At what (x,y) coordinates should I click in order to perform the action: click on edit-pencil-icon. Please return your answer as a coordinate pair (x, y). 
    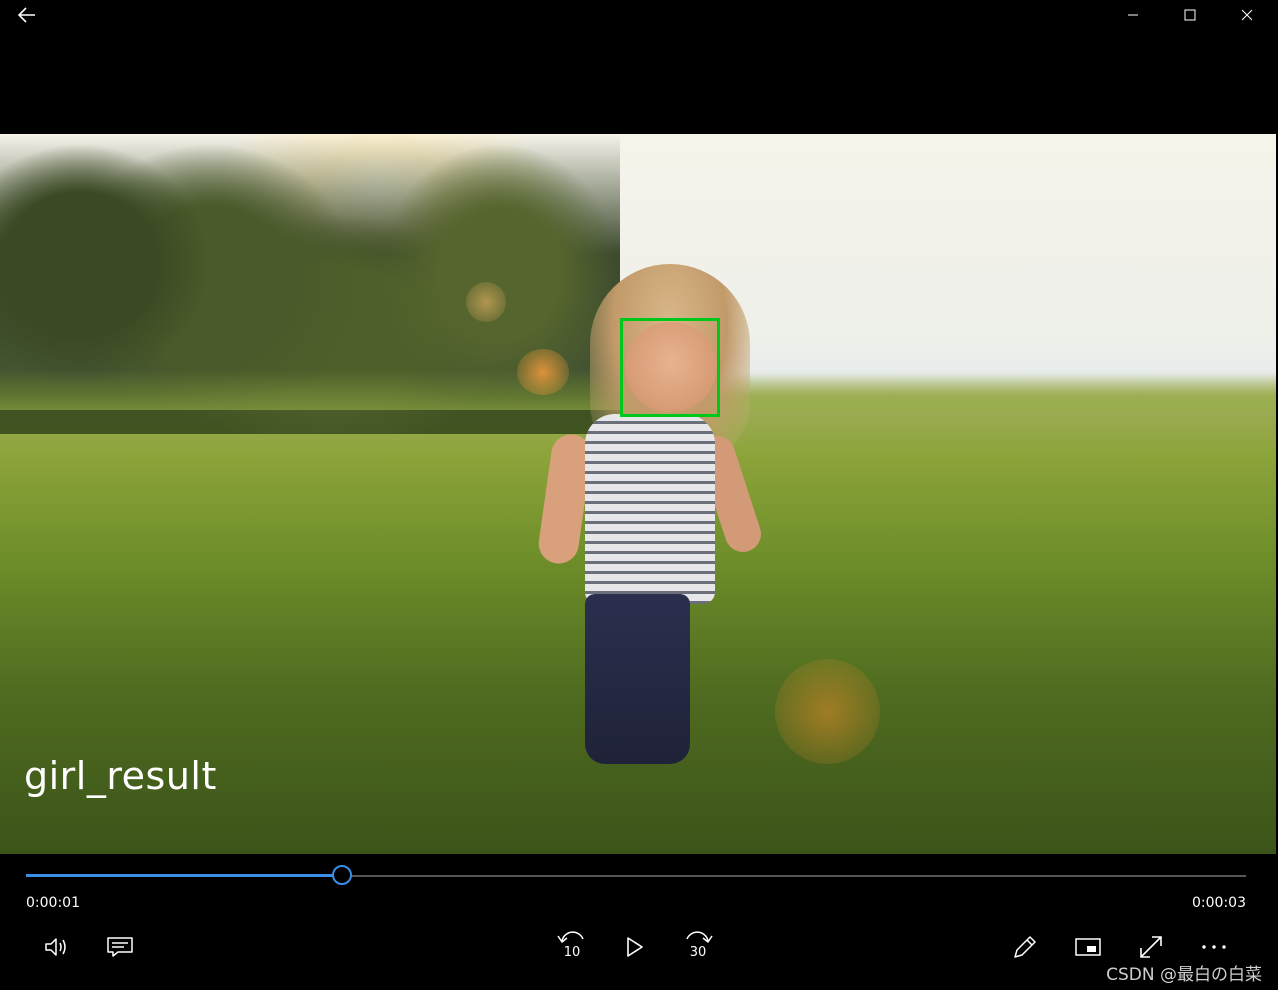
    Looking at the image, I should click on (1025, 947).